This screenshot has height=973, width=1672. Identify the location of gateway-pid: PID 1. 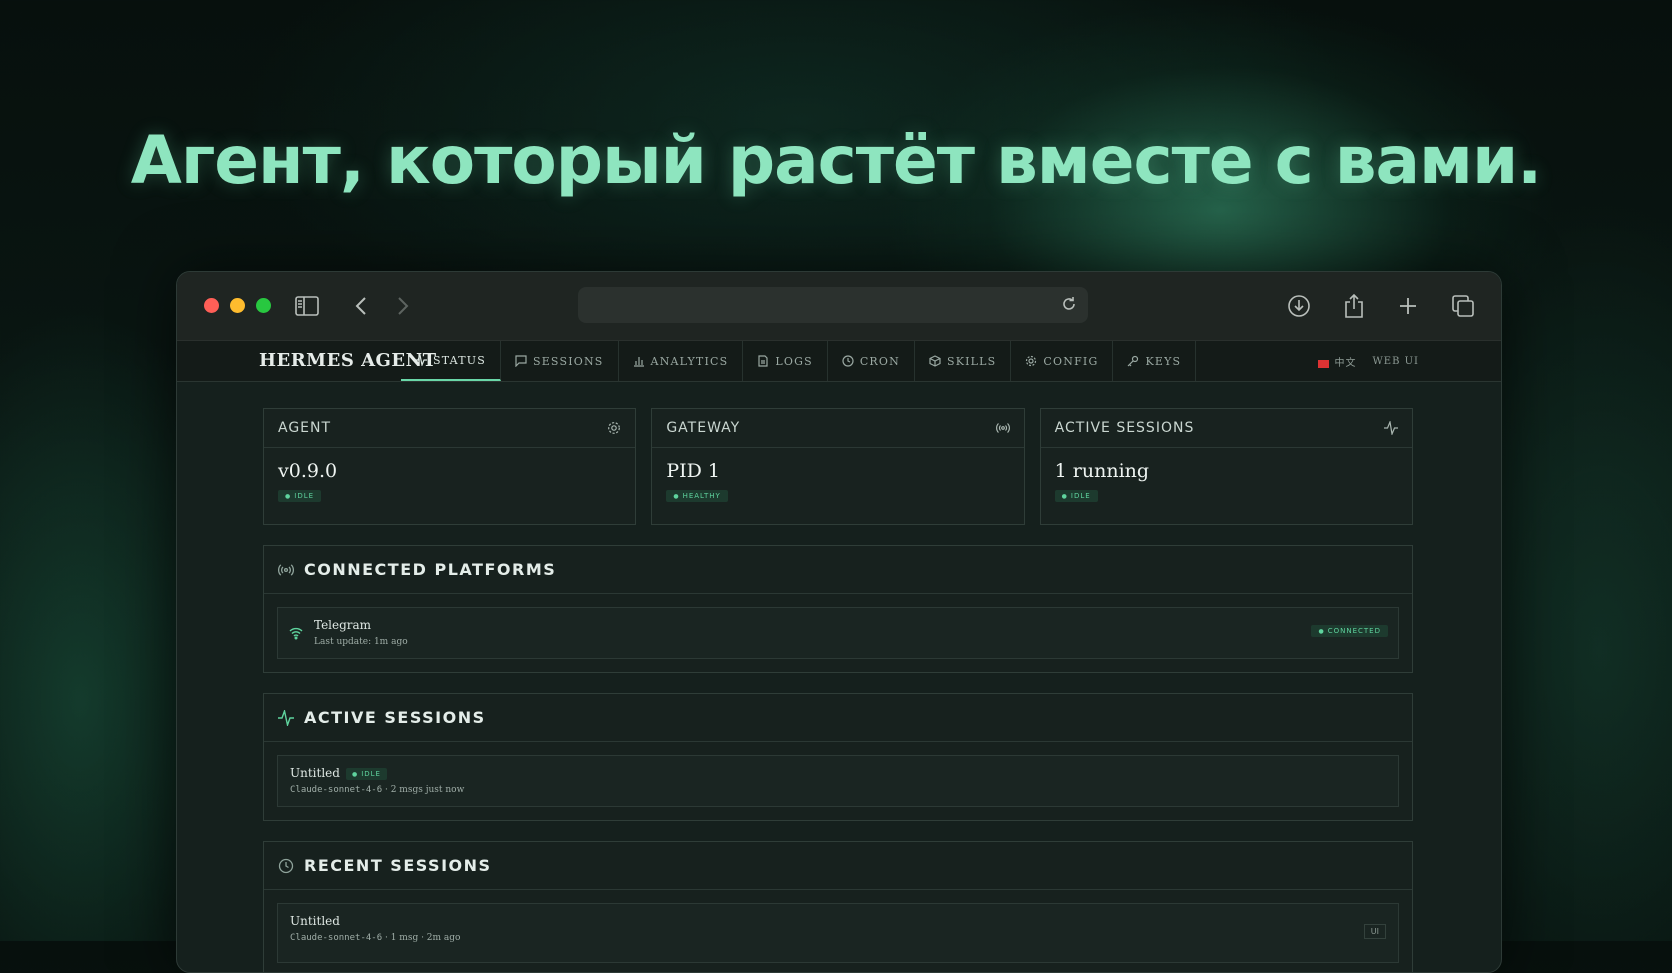
(693, 471).